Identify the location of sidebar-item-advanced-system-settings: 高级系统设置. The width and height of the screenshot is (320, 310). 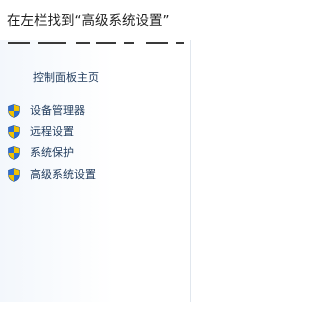
(52, 175).